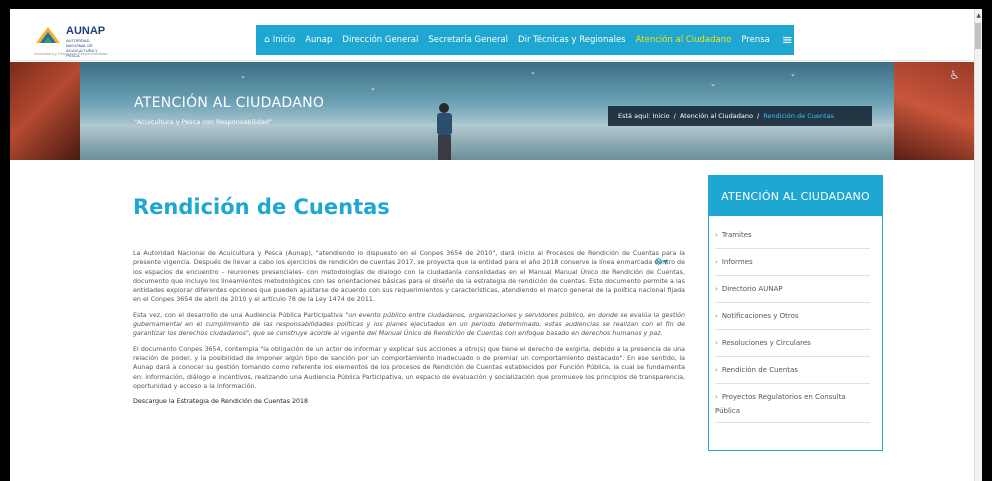 Image resolution: width=992 pixels, height=481 pixels. What do you see at coordinates (978, 245) in the screenshot?
I see `scrollbar: ▲` at bounding box center [978, 245].